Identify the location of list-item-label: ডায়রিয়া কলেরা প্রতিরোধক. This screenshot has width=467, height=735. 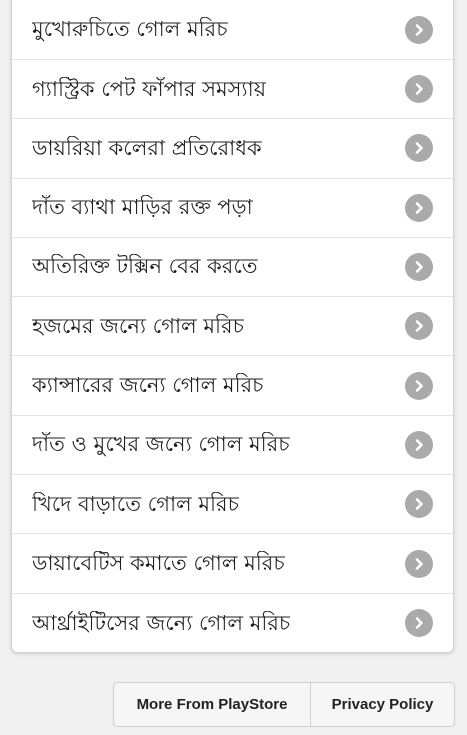
(147, 147).